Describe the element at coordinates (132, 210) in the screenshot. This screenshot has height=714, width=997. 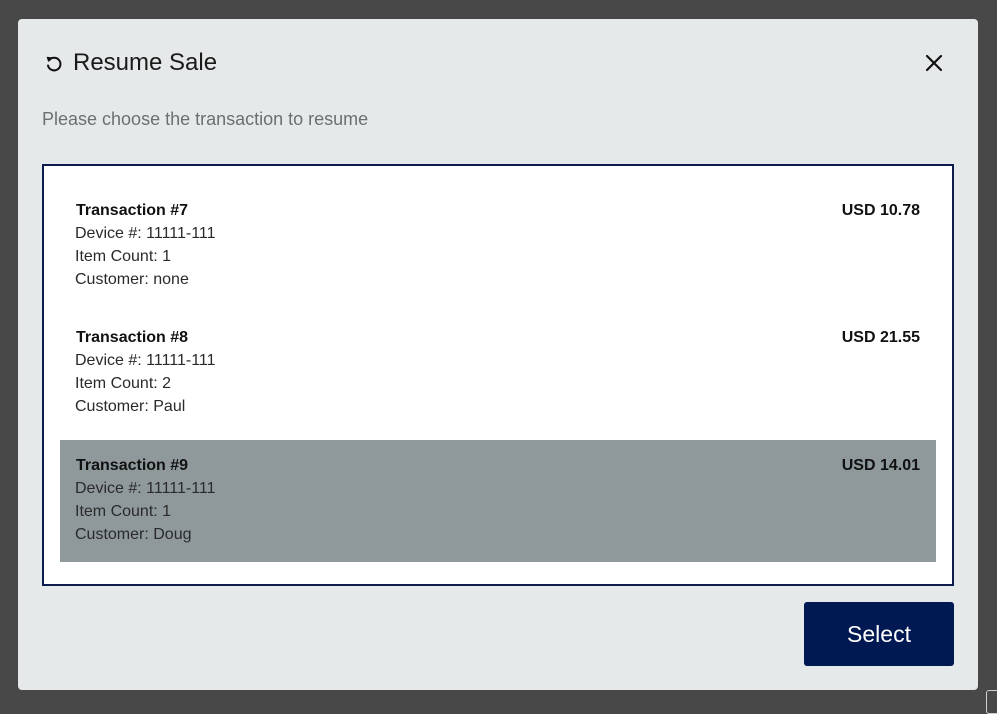
I see `transaction-title: Transaction #7` at that location.